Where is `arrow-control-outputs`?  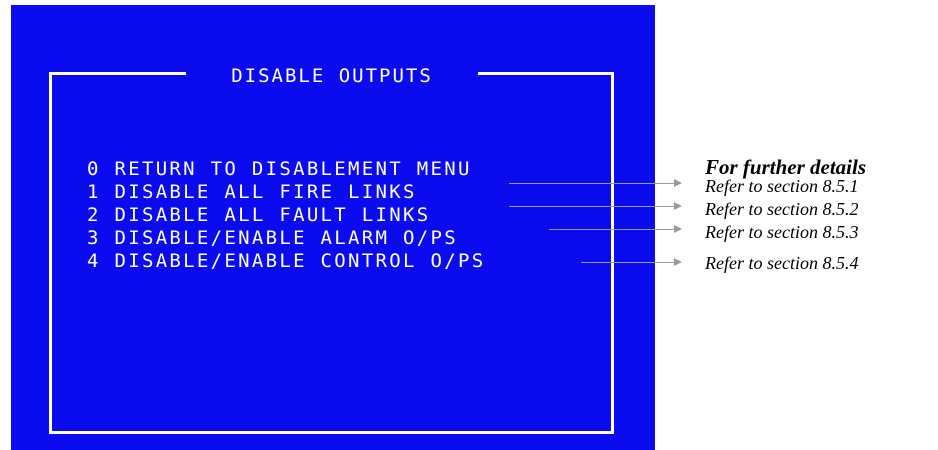
arrow-control-outputs is located at coordinates (631, 262).